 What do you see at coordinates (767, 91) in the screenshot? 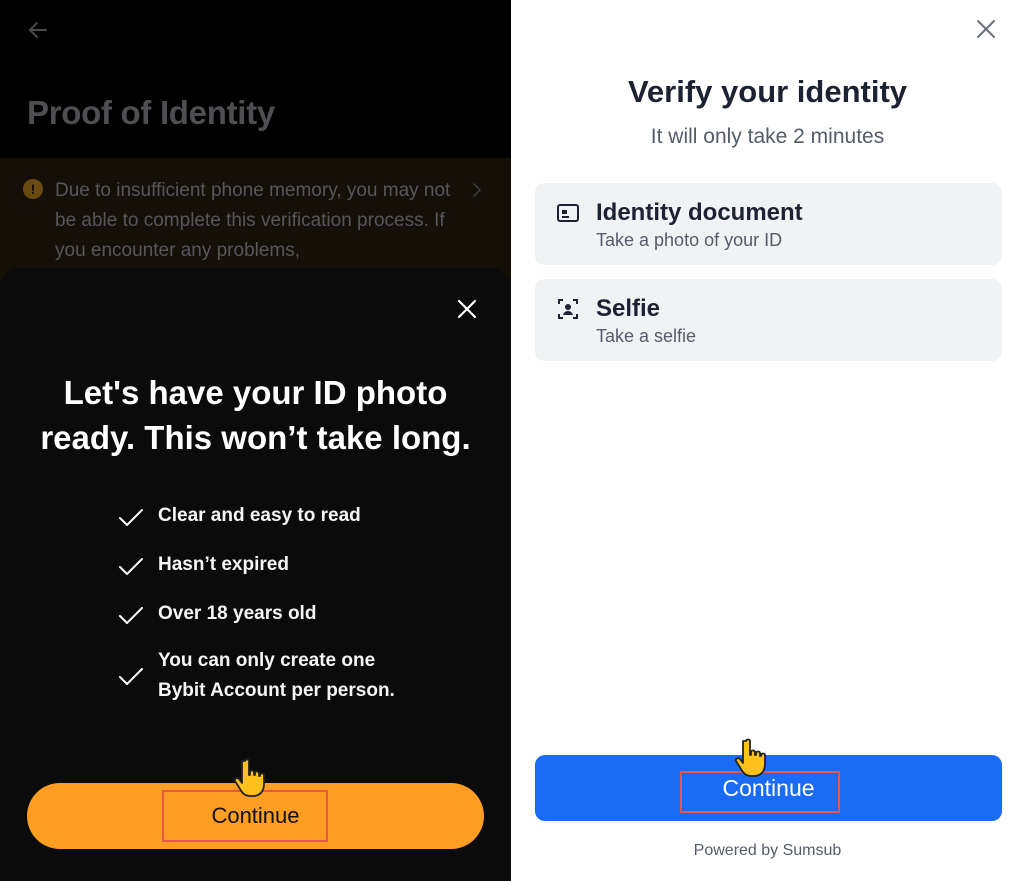
I see `verify-title: Verify your identity` at bounding box center [767, 91].